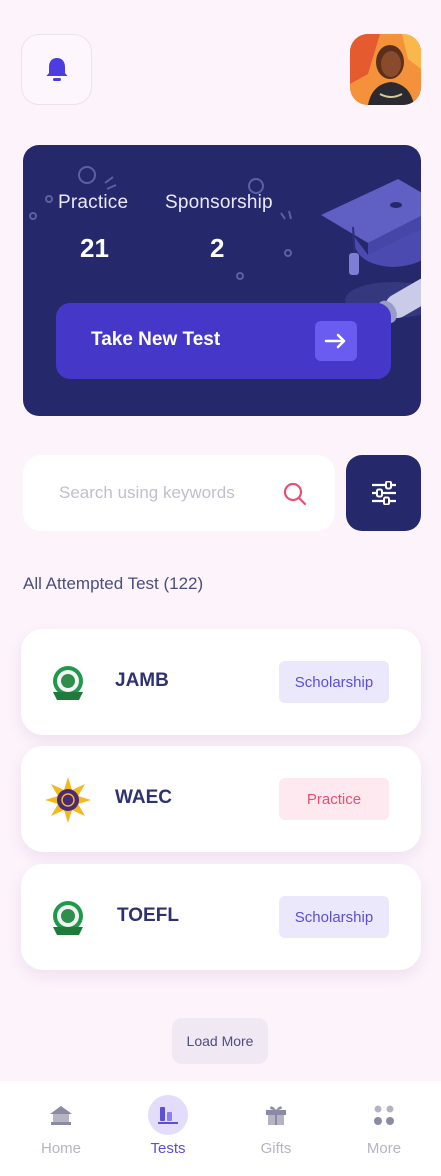 The height and width of the screenshot is (1176, 441). I want to click on test-card-waec: WAEC Practice, so click(221, 799).